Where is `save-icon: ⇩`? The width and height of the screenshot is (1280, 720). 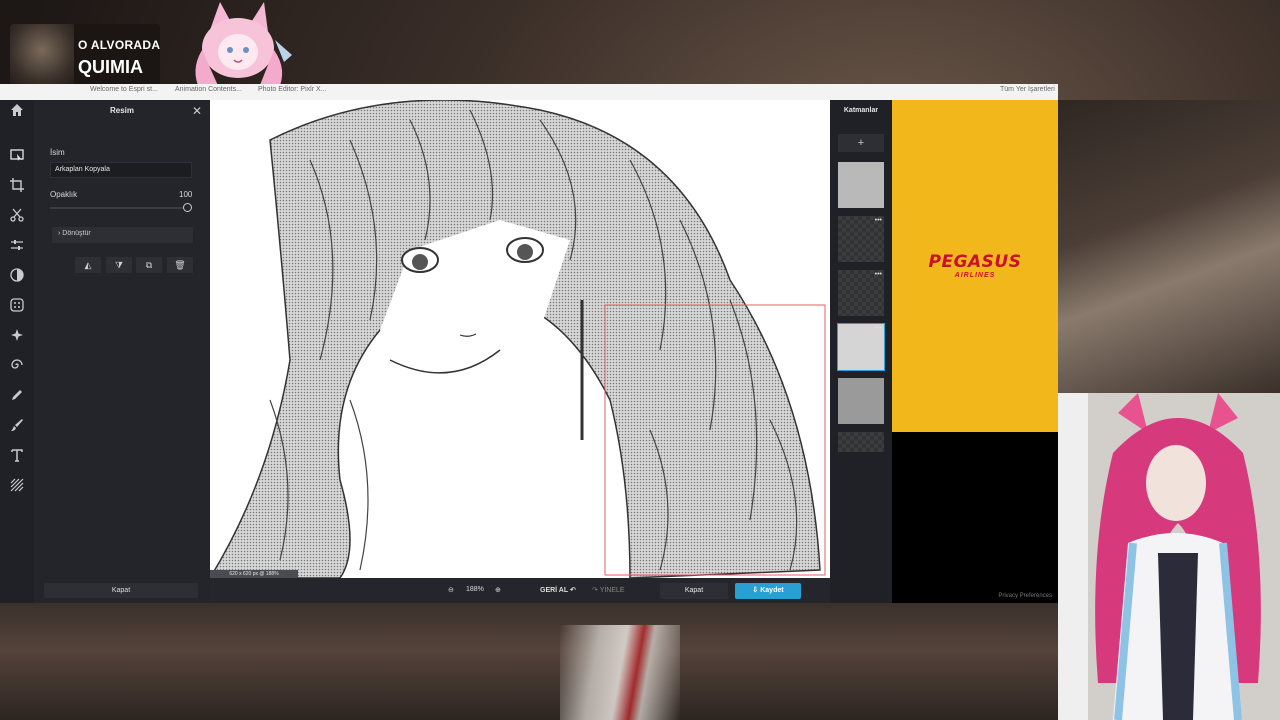
save-icon: ⇩ is located at coordinates (755, 590).